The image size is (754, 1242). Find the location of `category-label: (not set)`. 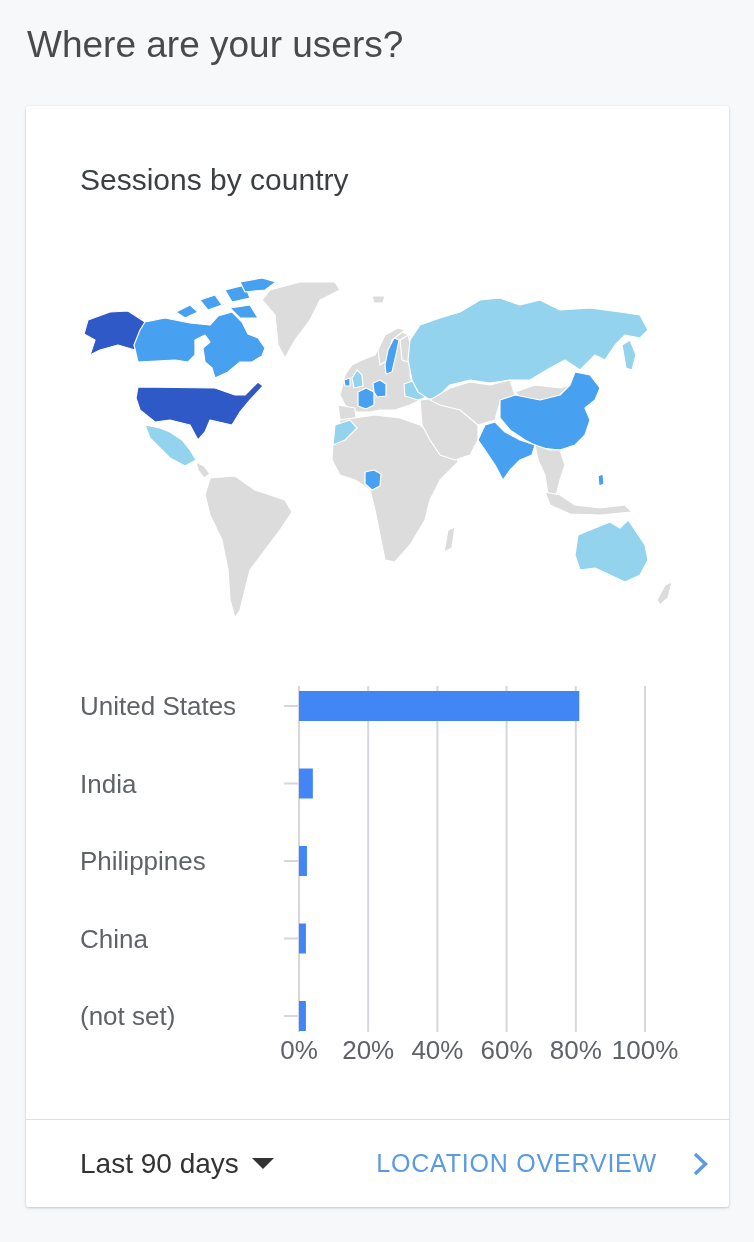

category-label: (not set) is located at coordinates (128, 1016).